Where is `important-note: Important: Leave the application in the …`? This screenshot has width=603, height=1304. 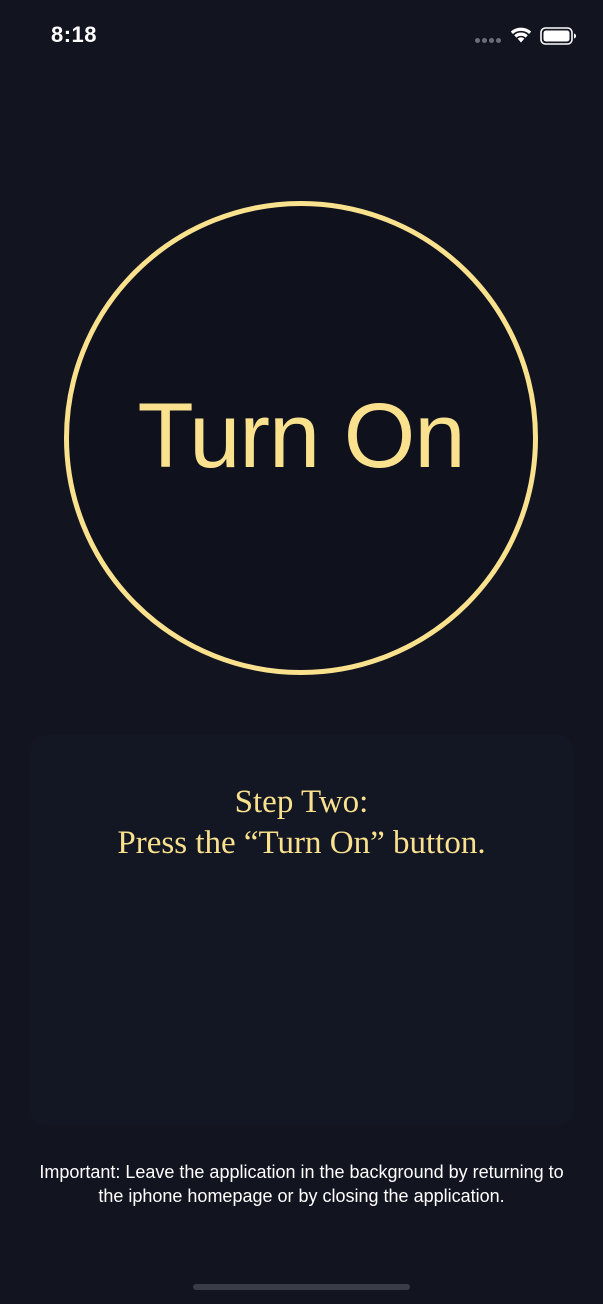 important-note: Important: Leave the application in the … is located at coordinates (301, 1184).